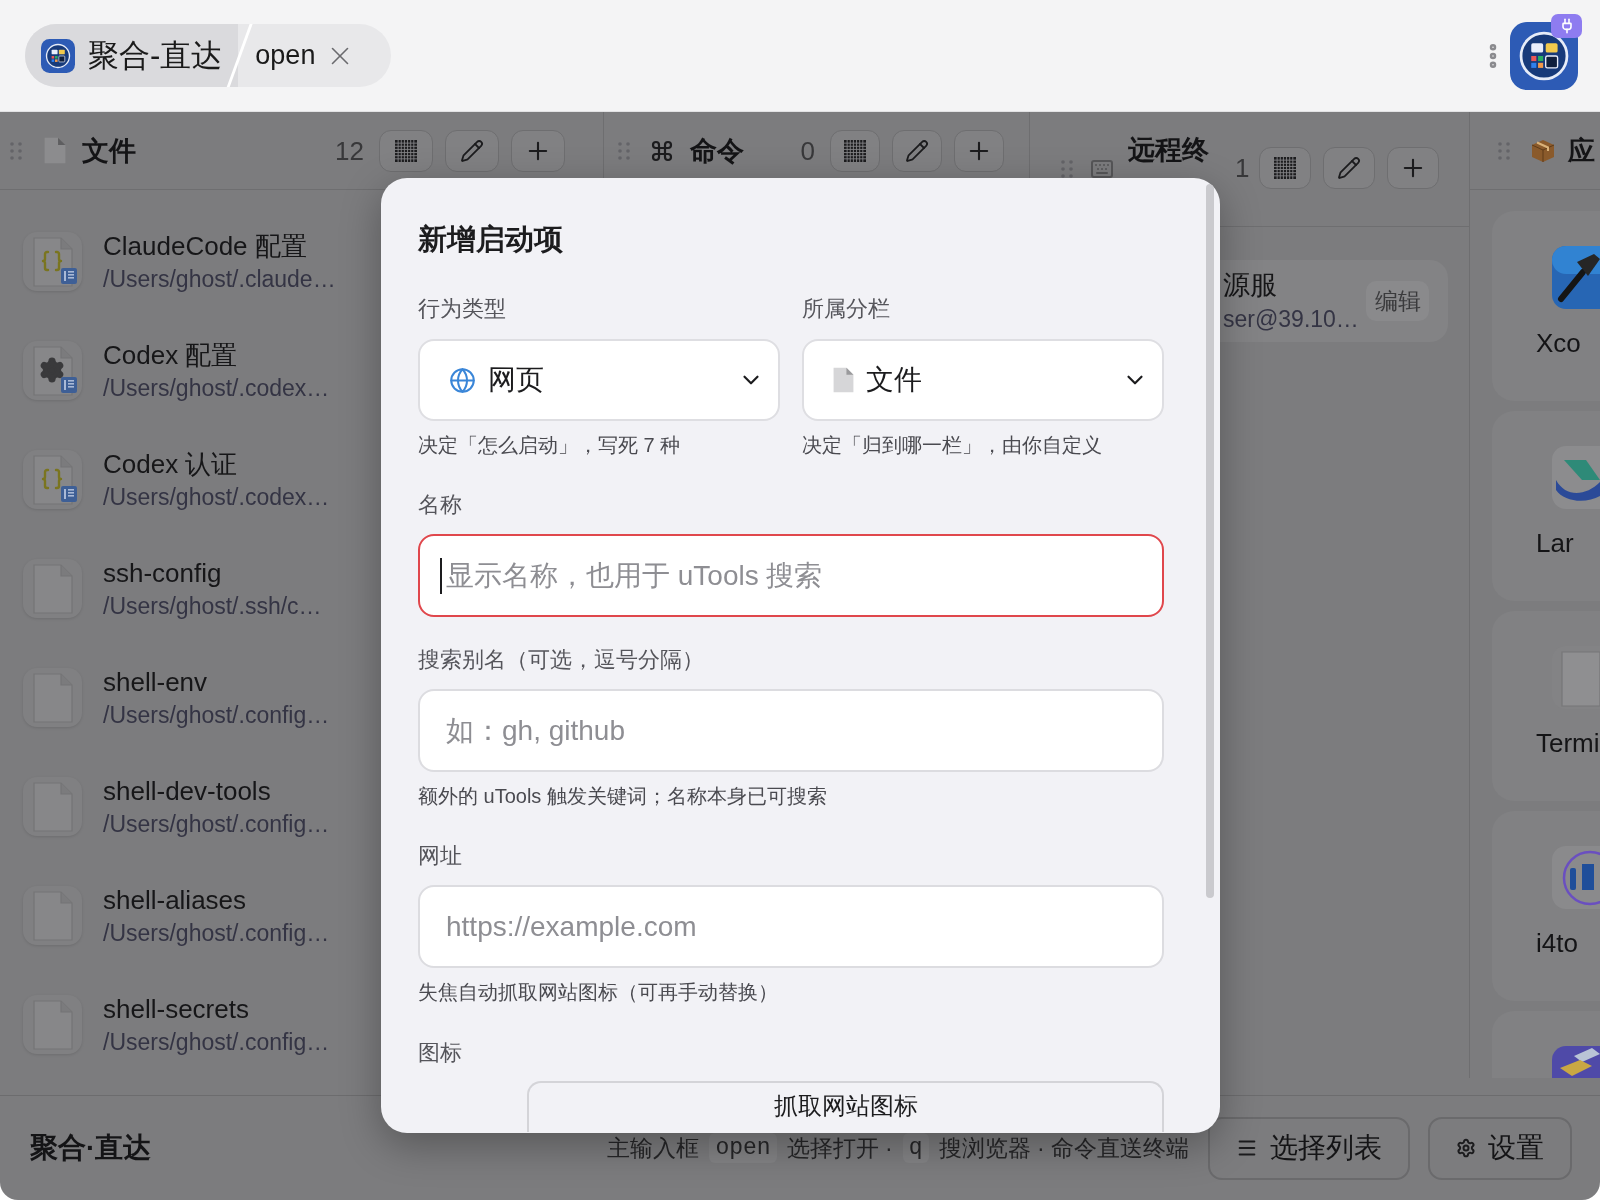 This screenshot has width=1600, height=1200. What do you see at coordinates (1576, 277) in the screenshot?
I see `hammer-app-icon` at bounding box center [1576, 277].